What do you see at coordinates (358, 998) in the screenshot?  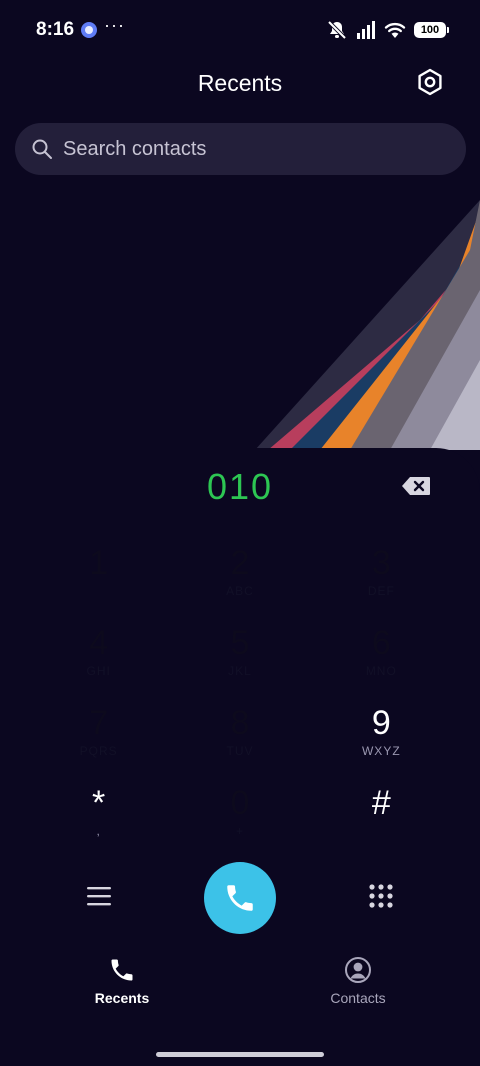 I see `tab-label: Contacts` at bounding box center [358, 998].